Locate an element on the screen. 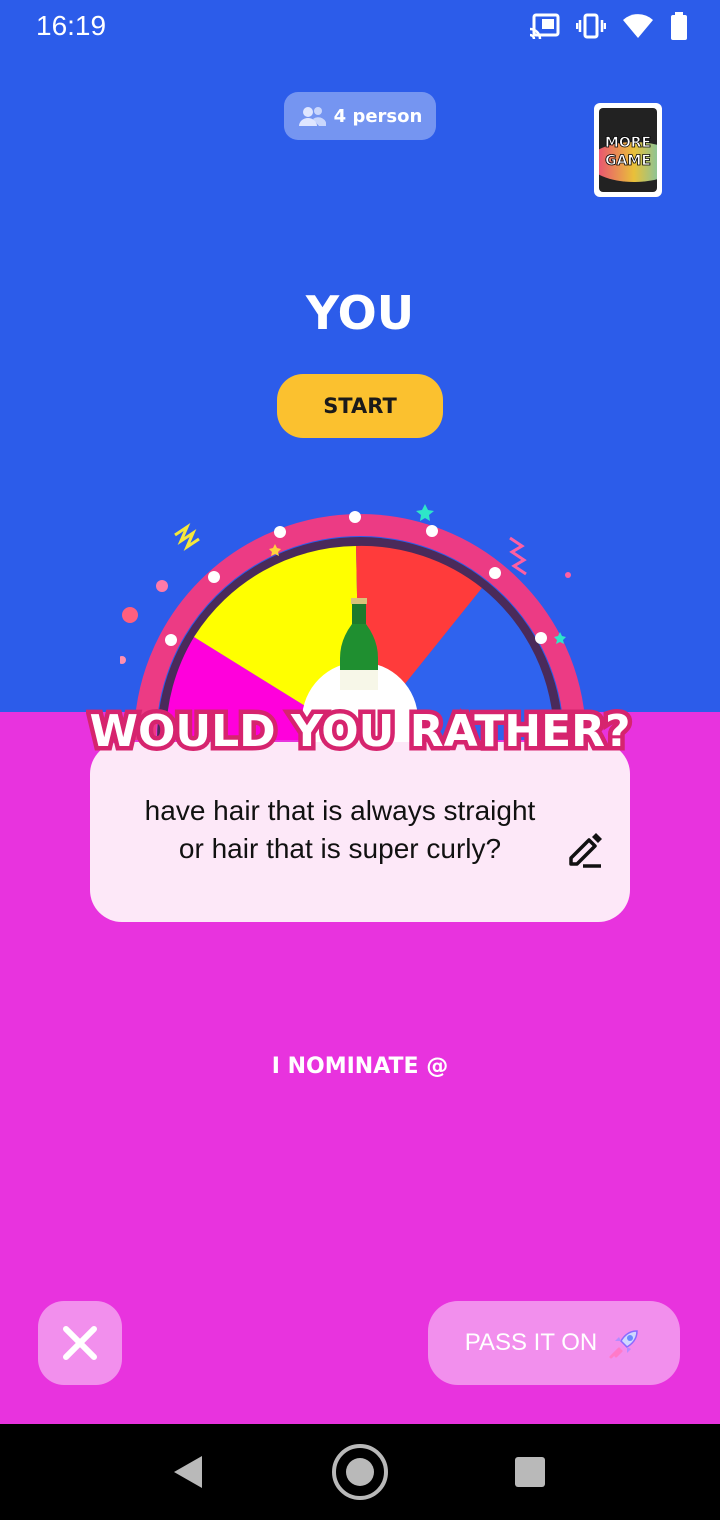 Image resolution: width=720 pixels, height=1520 pixels. pass-it-on-label: PASS IT ON is located at coordinates (531, 1342).